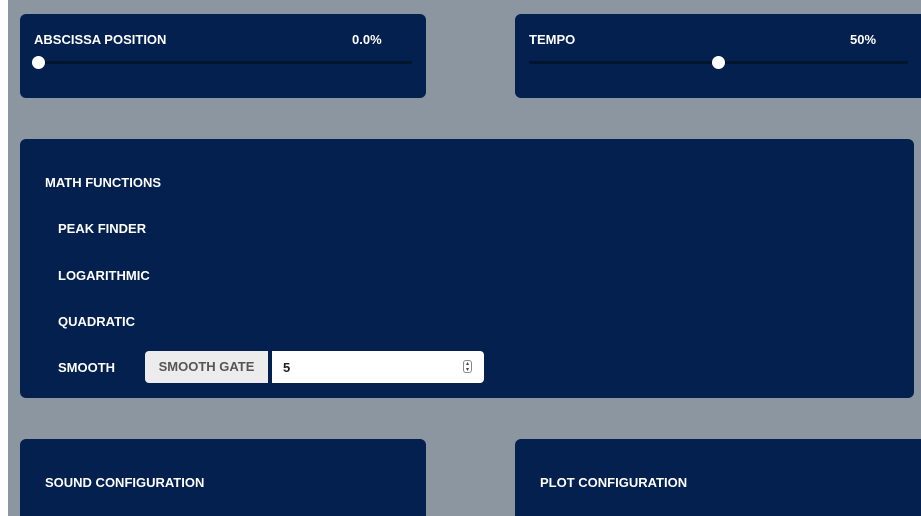 This screenshot has height=516, width=921. Describe the element at coordinates (102, 228) in the screenshot. I see `peak-finder-option: PEAK FINDER` at that location.